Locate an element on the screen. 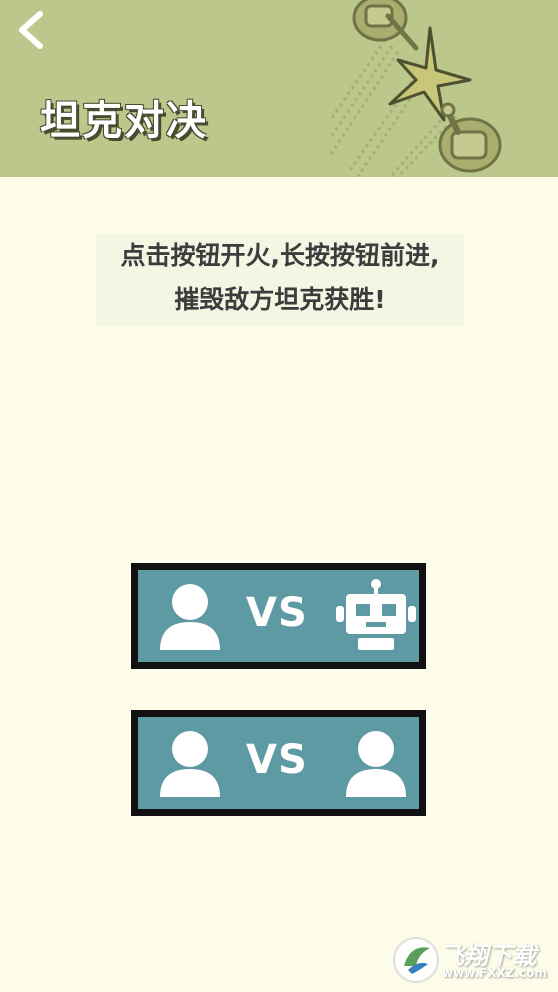  watermark-url: www.FXXZ.com is located at coordinates (494, 973).